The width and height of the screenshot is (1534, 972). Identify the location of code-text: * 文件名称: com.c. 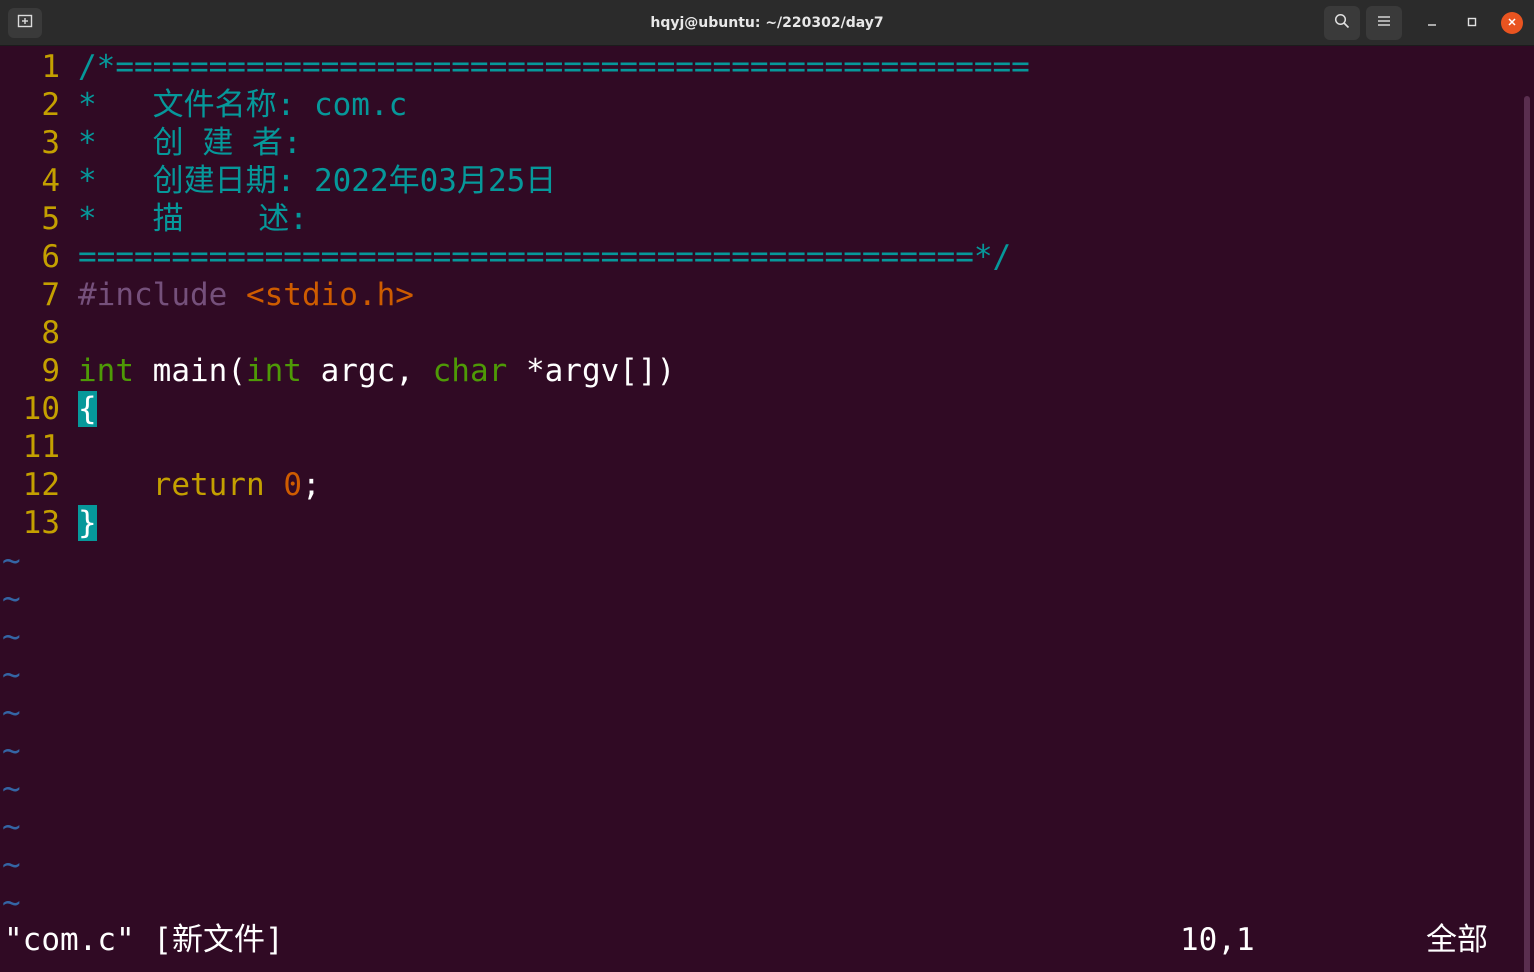
(242, 105).